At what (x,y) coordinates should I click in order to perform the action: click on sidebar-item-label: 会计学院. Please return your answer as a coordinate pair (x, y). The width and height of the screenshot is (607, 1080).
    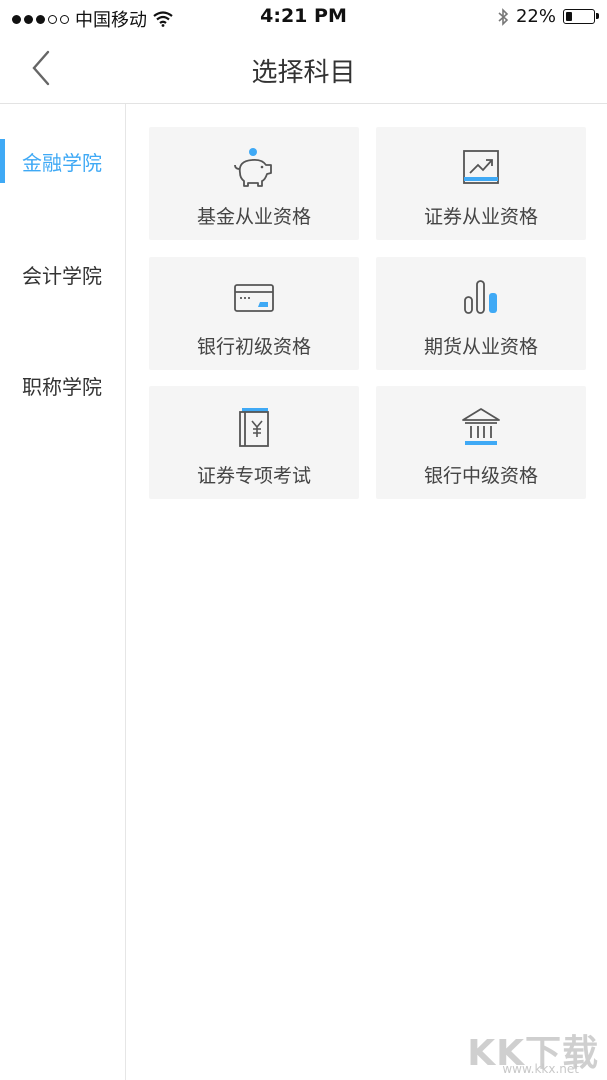
    Looking at the image, I should click on (62, 276).